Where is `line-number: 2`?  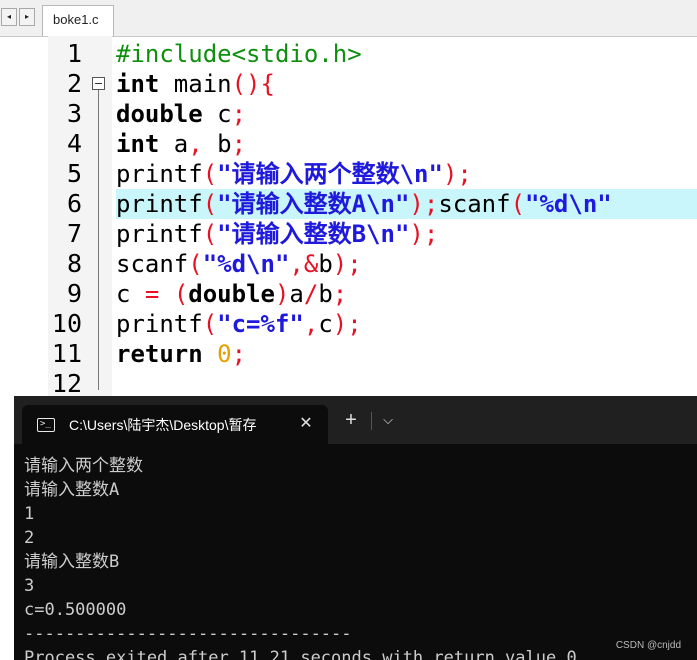
line-number: 2 is located at coordinates (74, 83).